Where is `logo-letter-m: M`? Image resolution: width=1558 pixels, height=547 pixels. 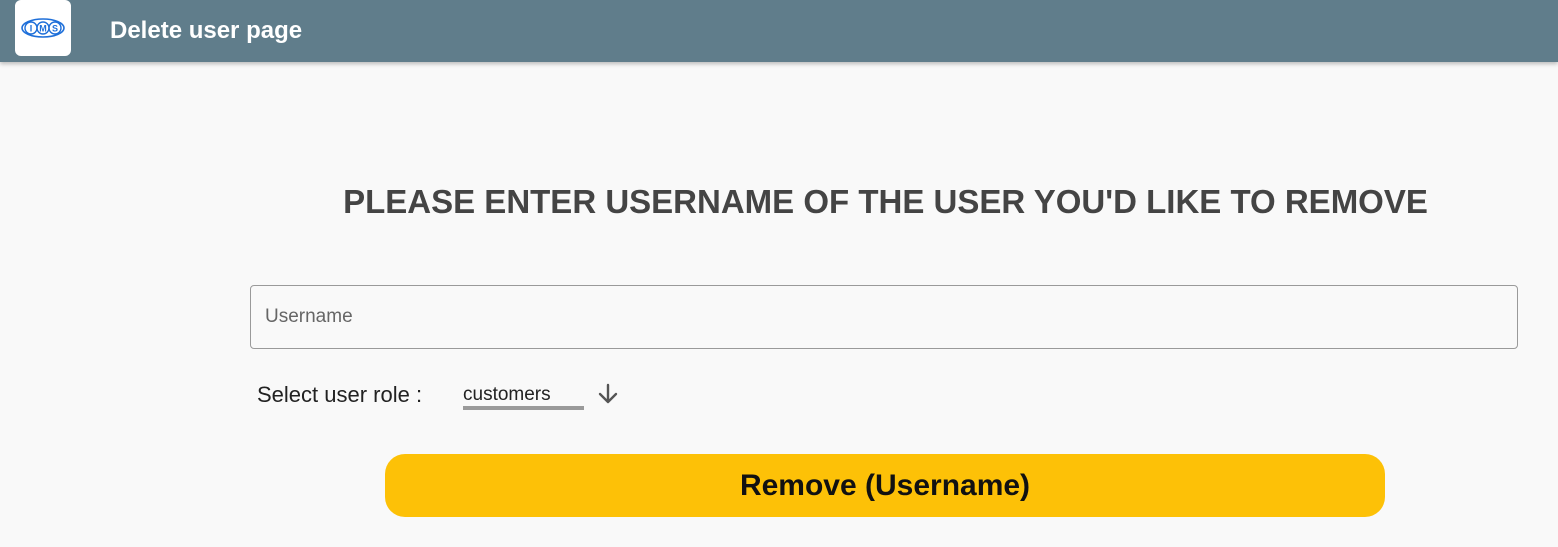
logo-letter-m: M is located at coordinates (43, 29).